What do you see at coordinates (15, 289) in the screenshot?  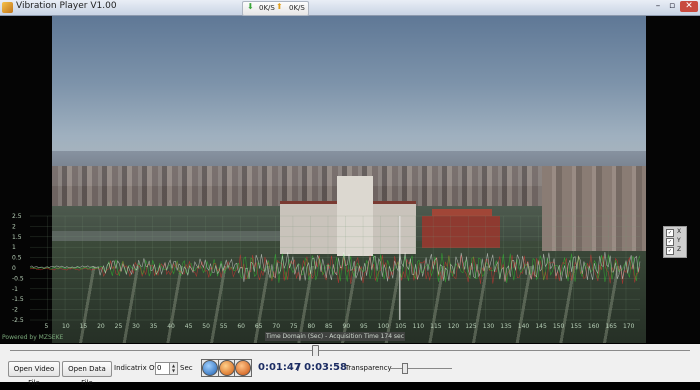 I see `y-tick-label: -1` at bounding box center [15, 289].